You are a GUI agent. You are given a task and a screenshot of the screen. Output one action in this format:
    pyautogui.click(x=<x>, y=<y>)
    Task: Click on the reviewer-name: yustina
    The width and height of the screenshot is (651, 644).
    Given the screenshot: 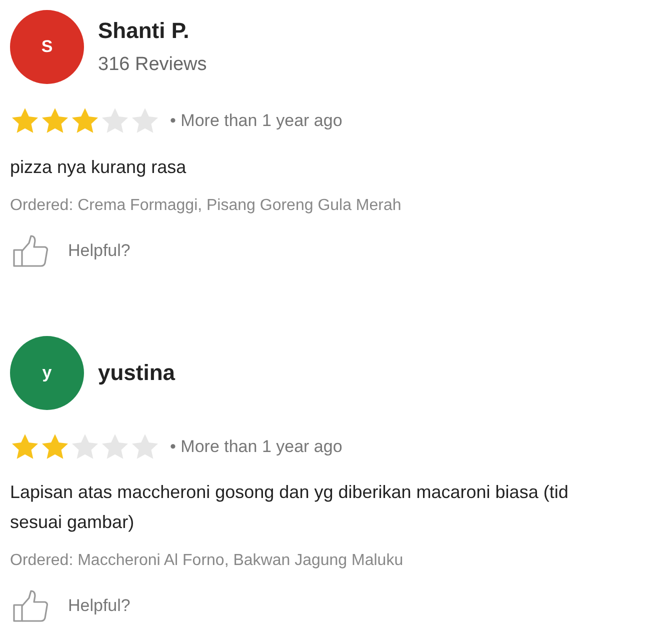 What is the action you would take?
    pyautogui.click(x=137, y=373)
    